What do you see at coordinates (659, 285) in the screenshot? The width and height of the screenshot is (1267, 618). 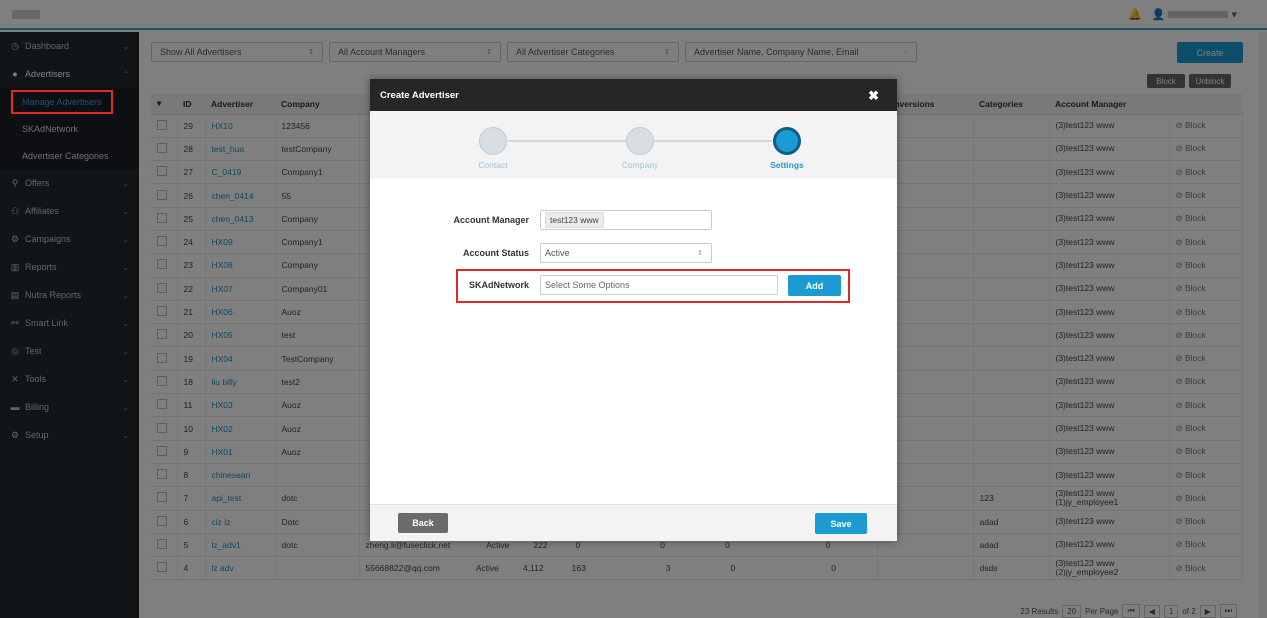 I see `skadnetwork-input: Select Some Options` at bounding box center [659, 285].